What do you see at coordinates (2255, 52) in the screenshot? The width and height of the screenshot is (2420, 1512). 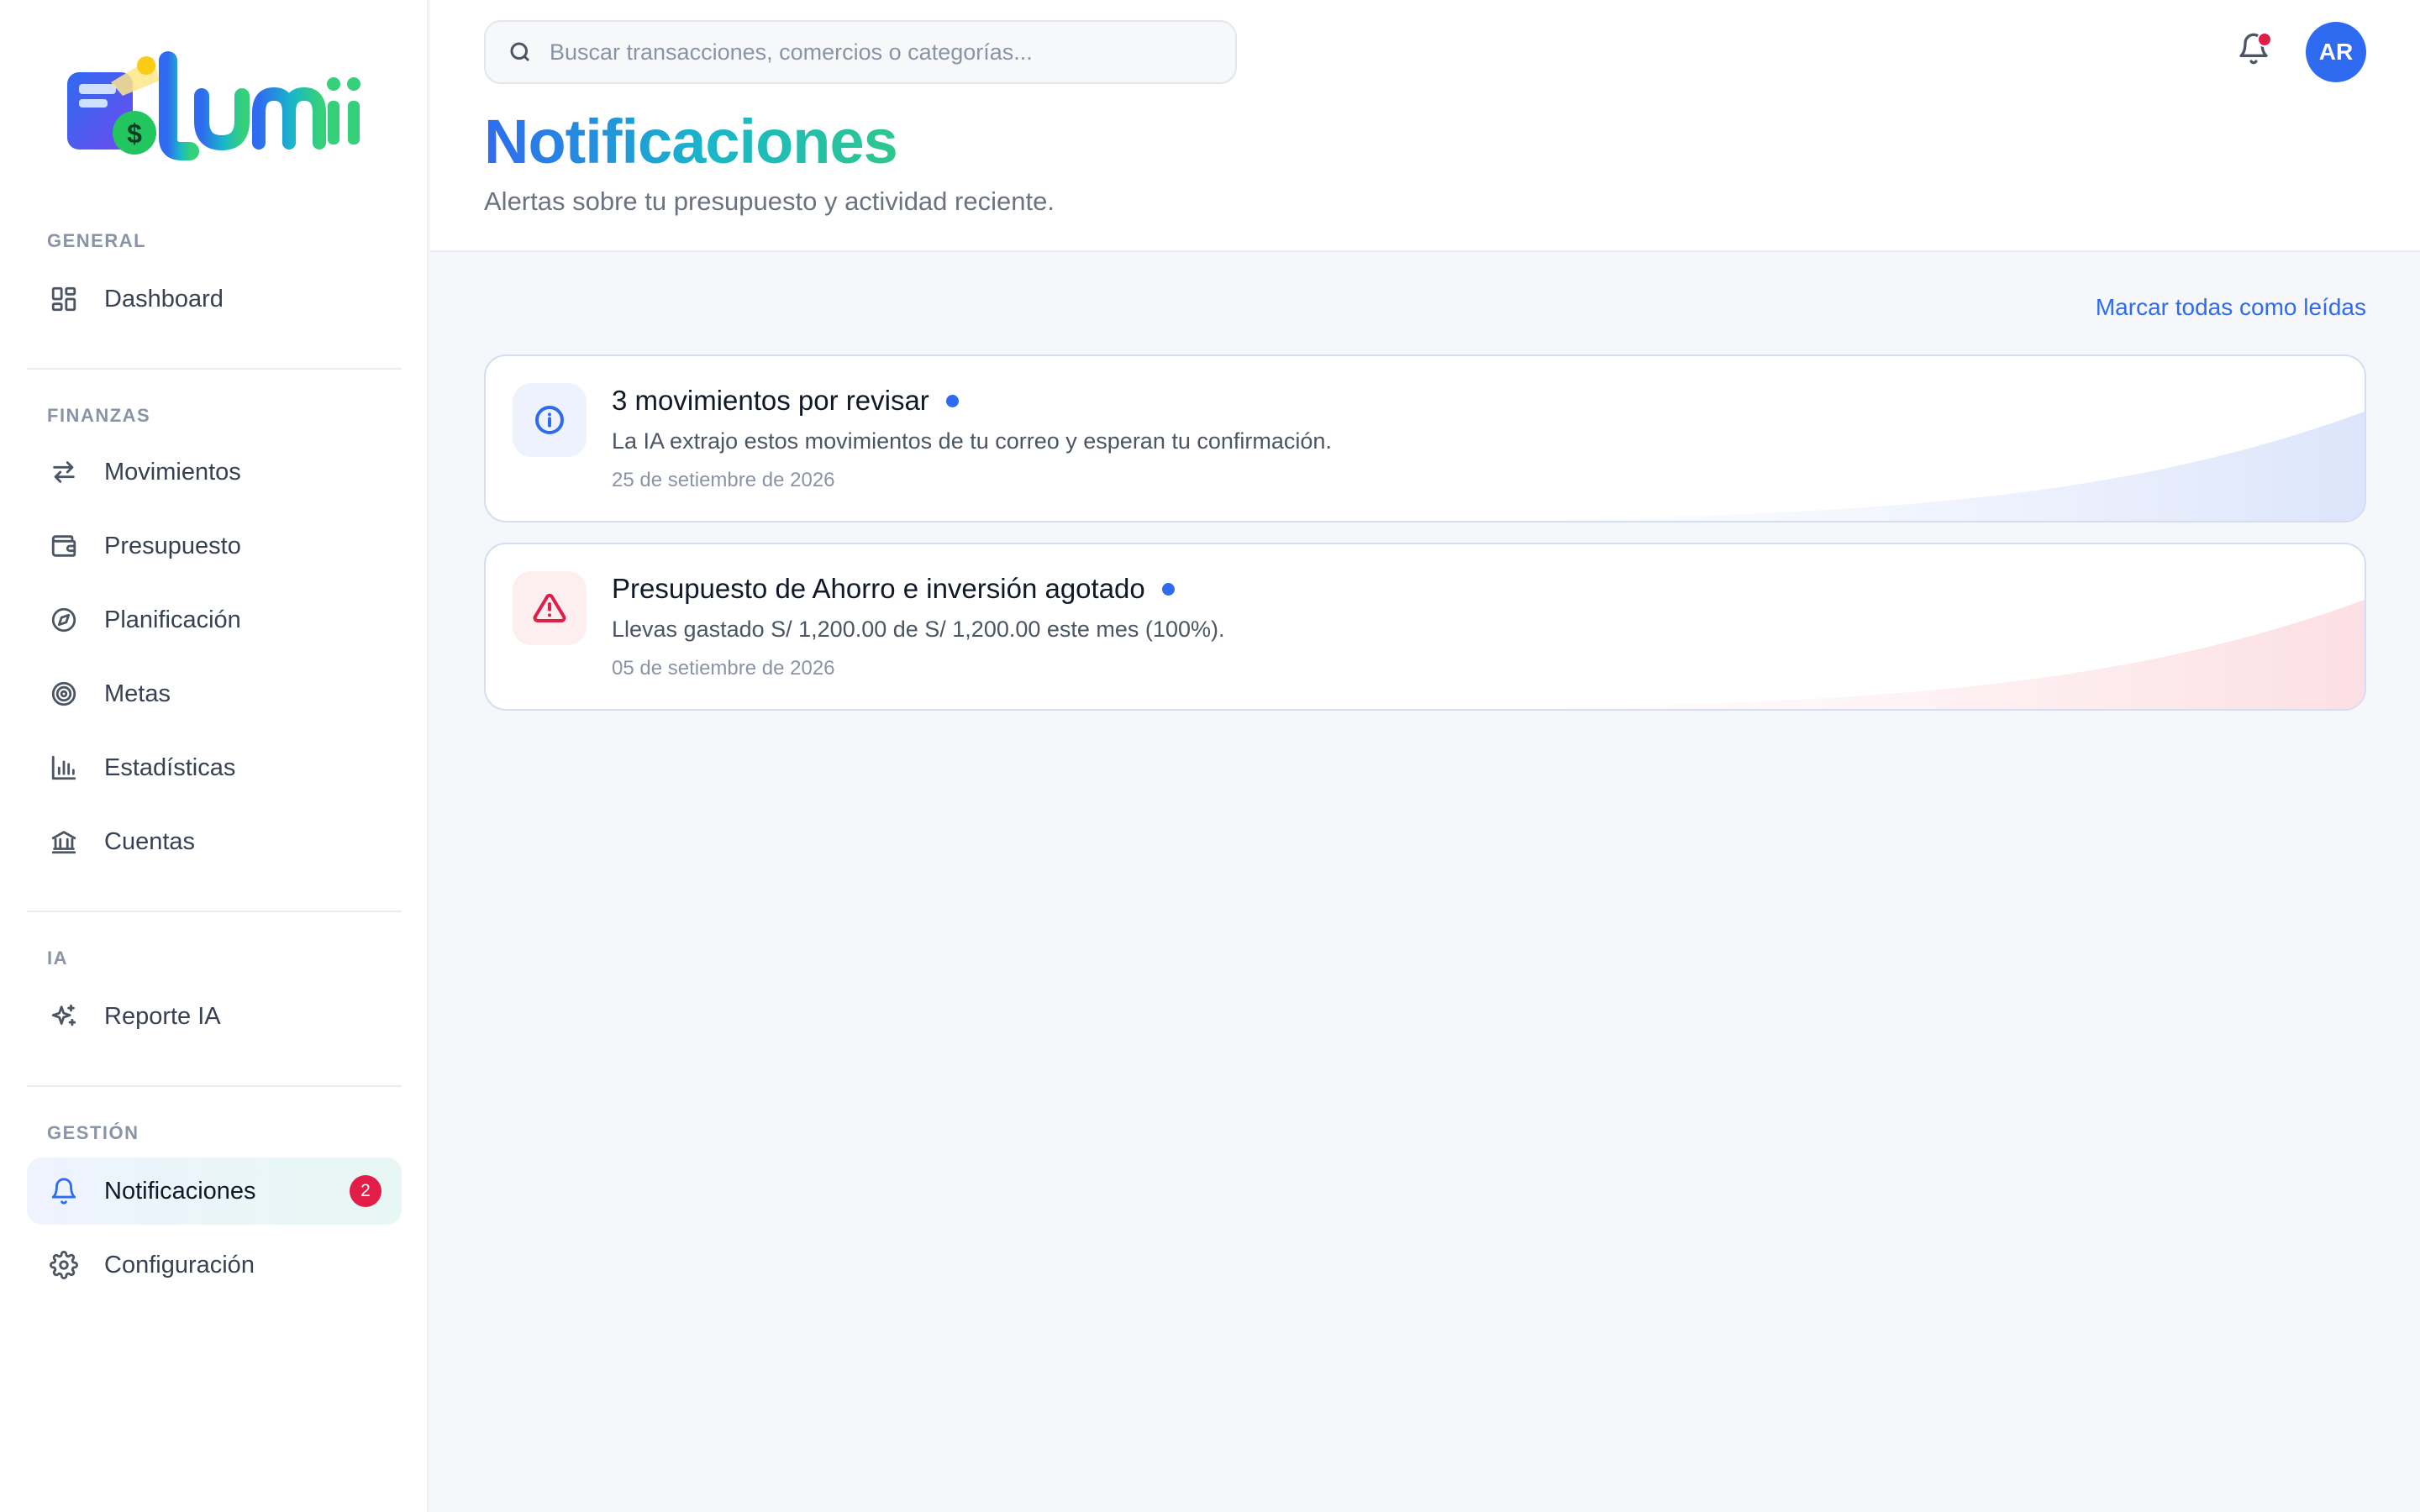 I see `notifications-bell-button` at bounding box center [2255, 52].